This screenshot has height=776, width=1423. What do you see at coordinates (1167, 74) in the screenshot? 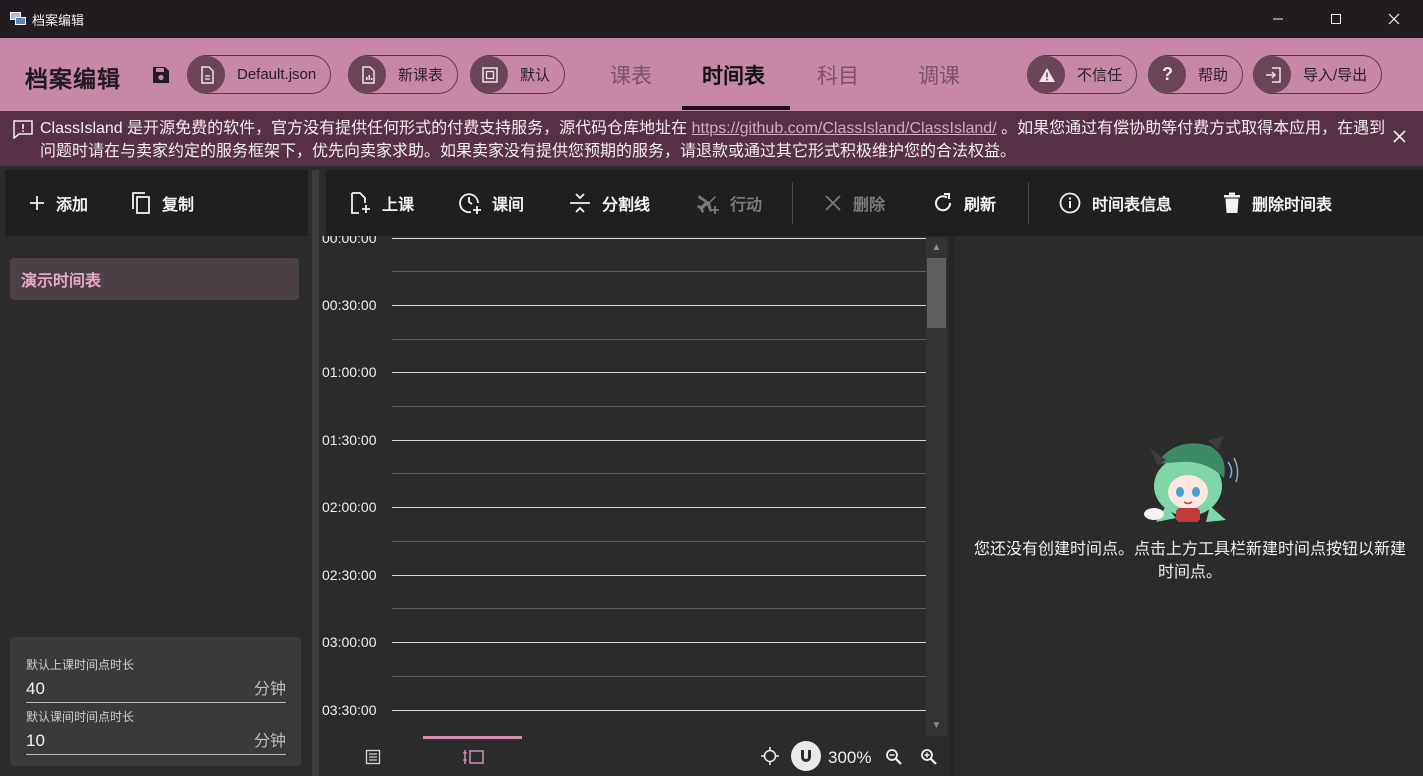
I see `help-icon: ?` at bounding box center [1167, 74].